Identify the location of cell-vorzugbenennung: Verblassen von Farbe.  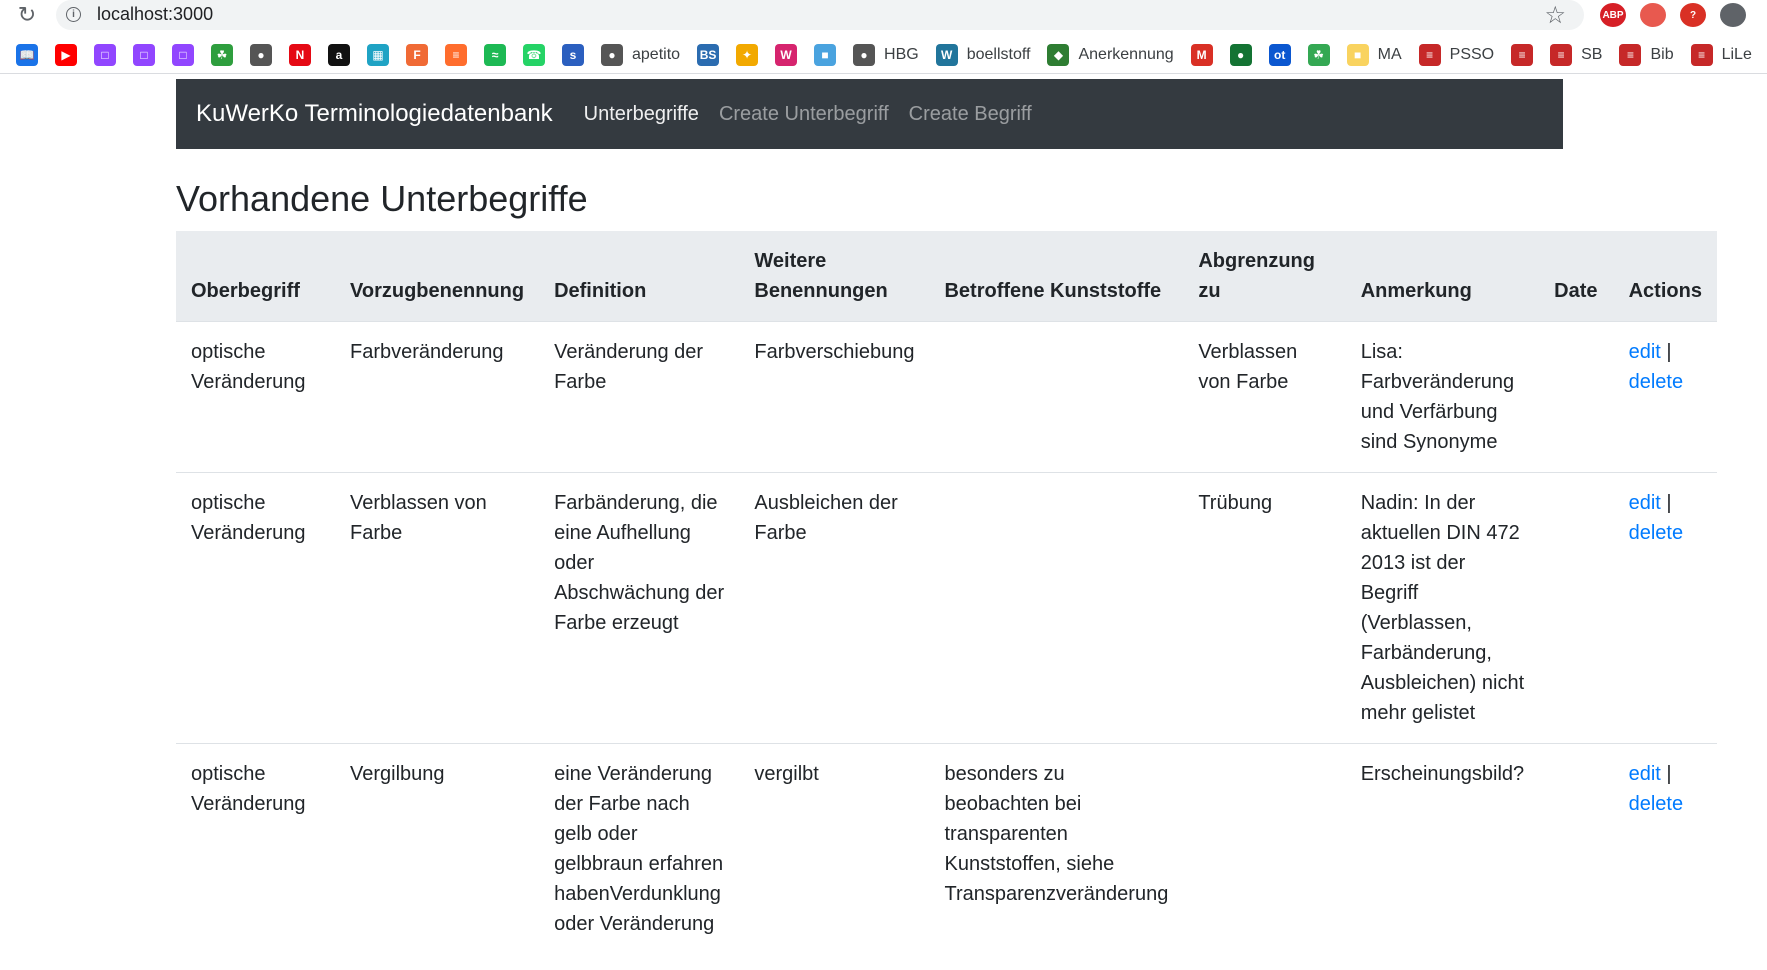
(437, 608).